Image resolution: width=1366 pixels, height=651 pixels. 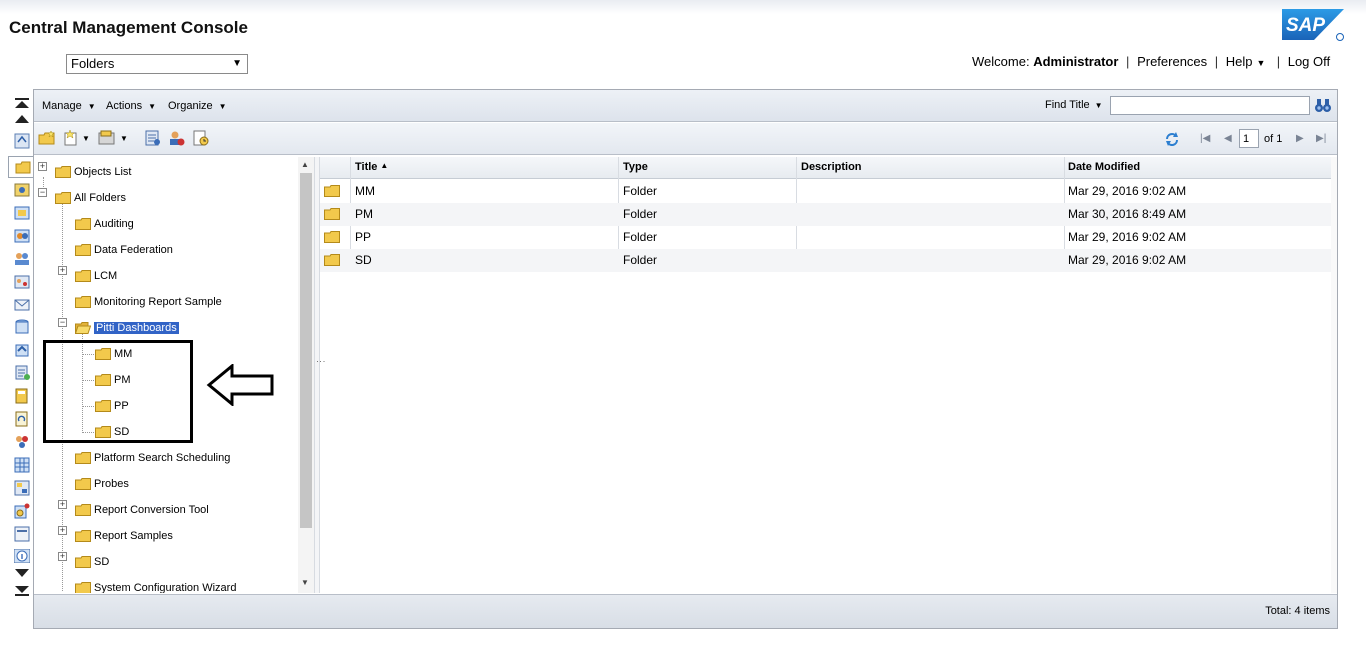 I want to click on info-icon, so click(x=22, y=556).